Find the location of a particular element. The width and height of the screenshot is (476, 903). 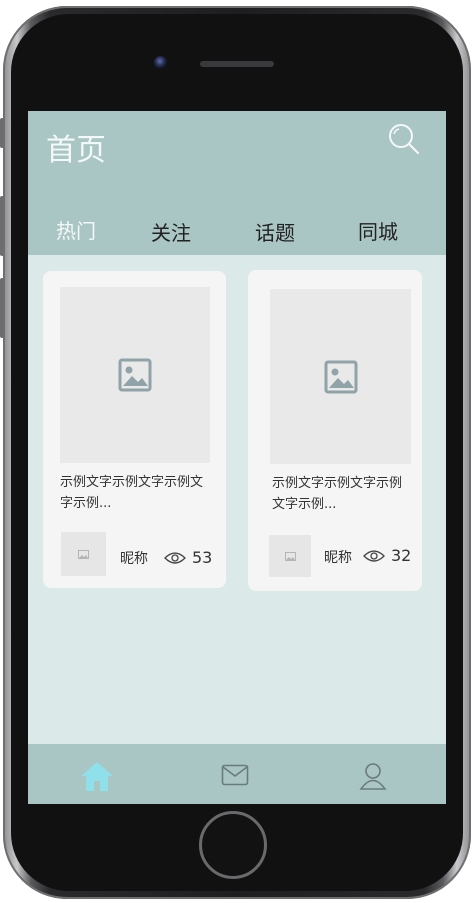

view-count: 53 is located at coordinates (188, 557).